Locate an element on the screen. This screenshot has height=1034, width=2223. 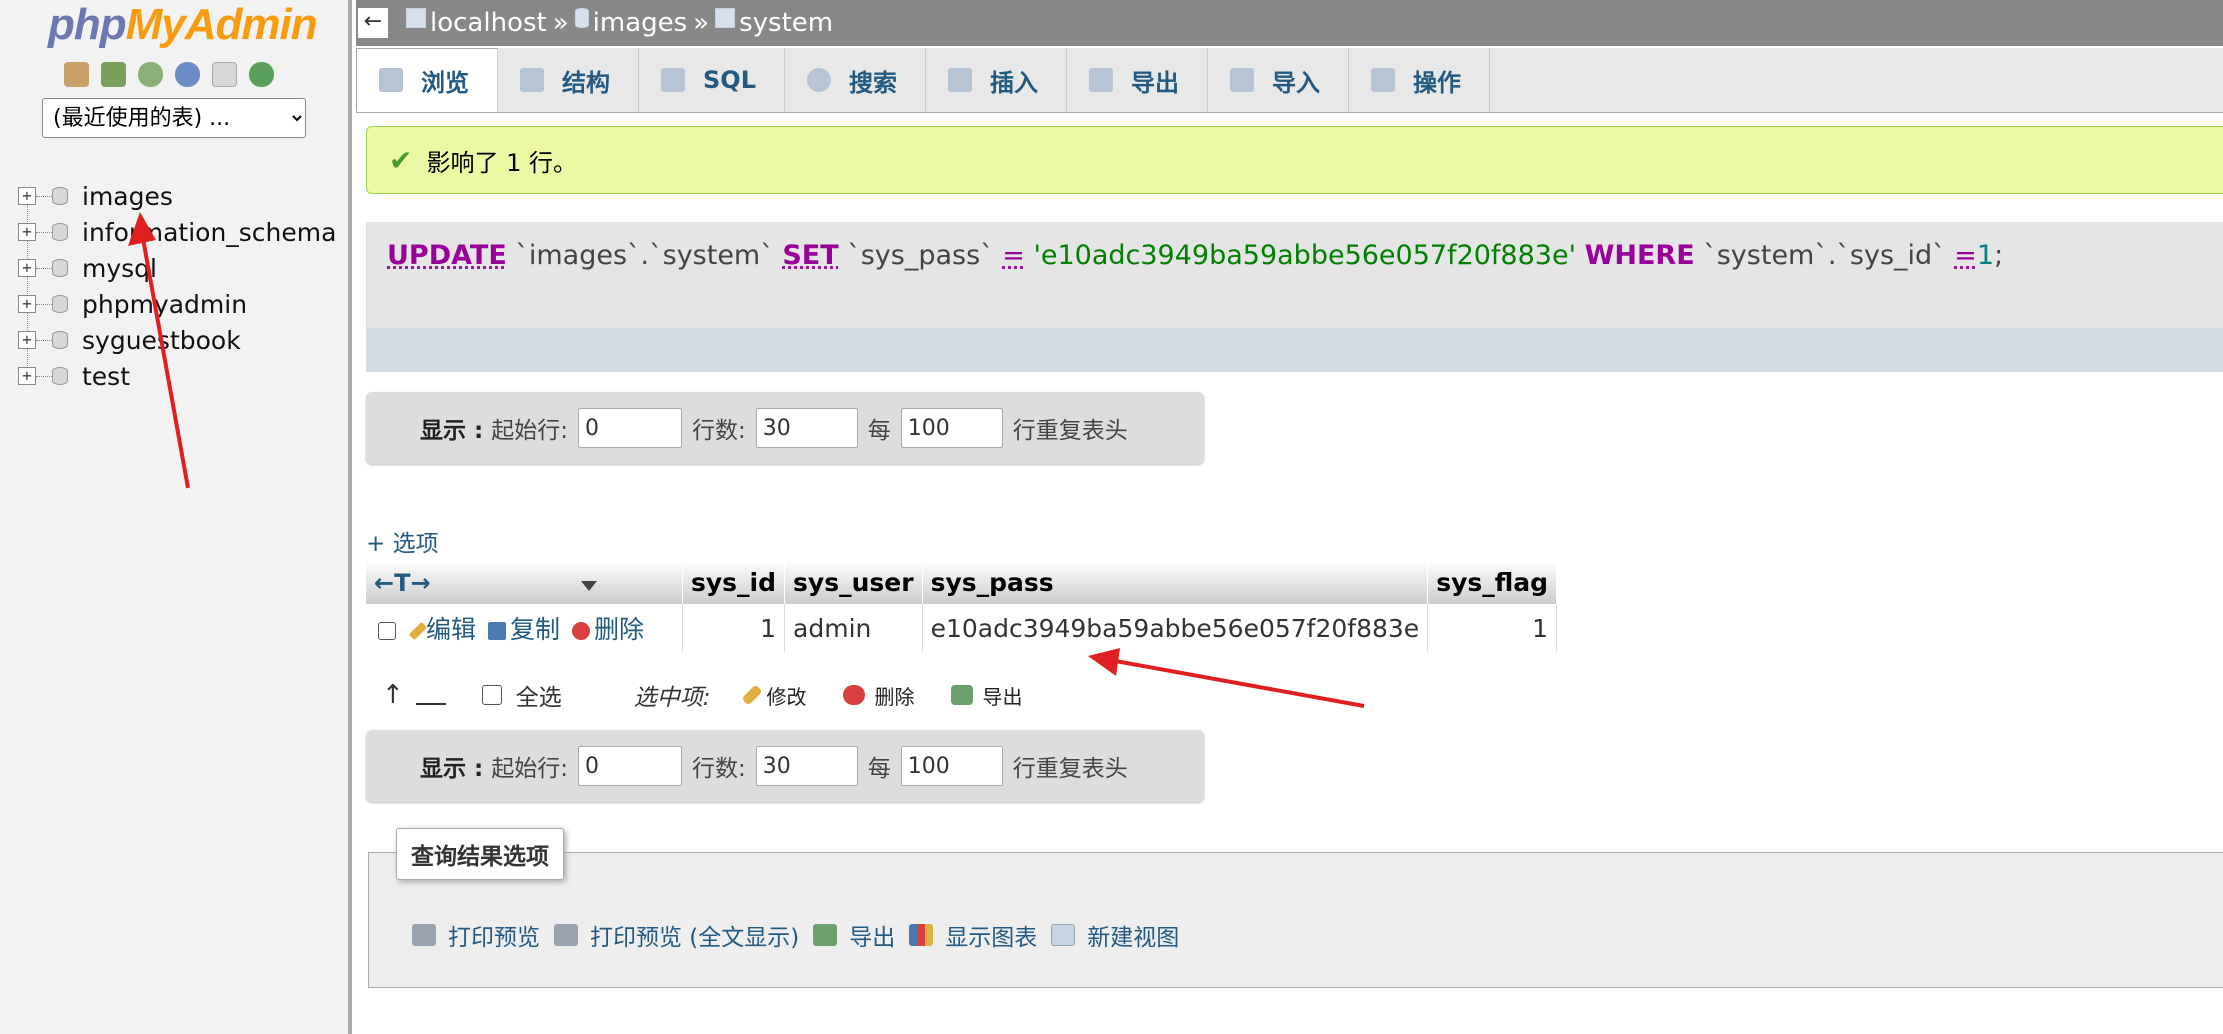
tree-item-mysql: + mysql is located at coordinates (87, 268).